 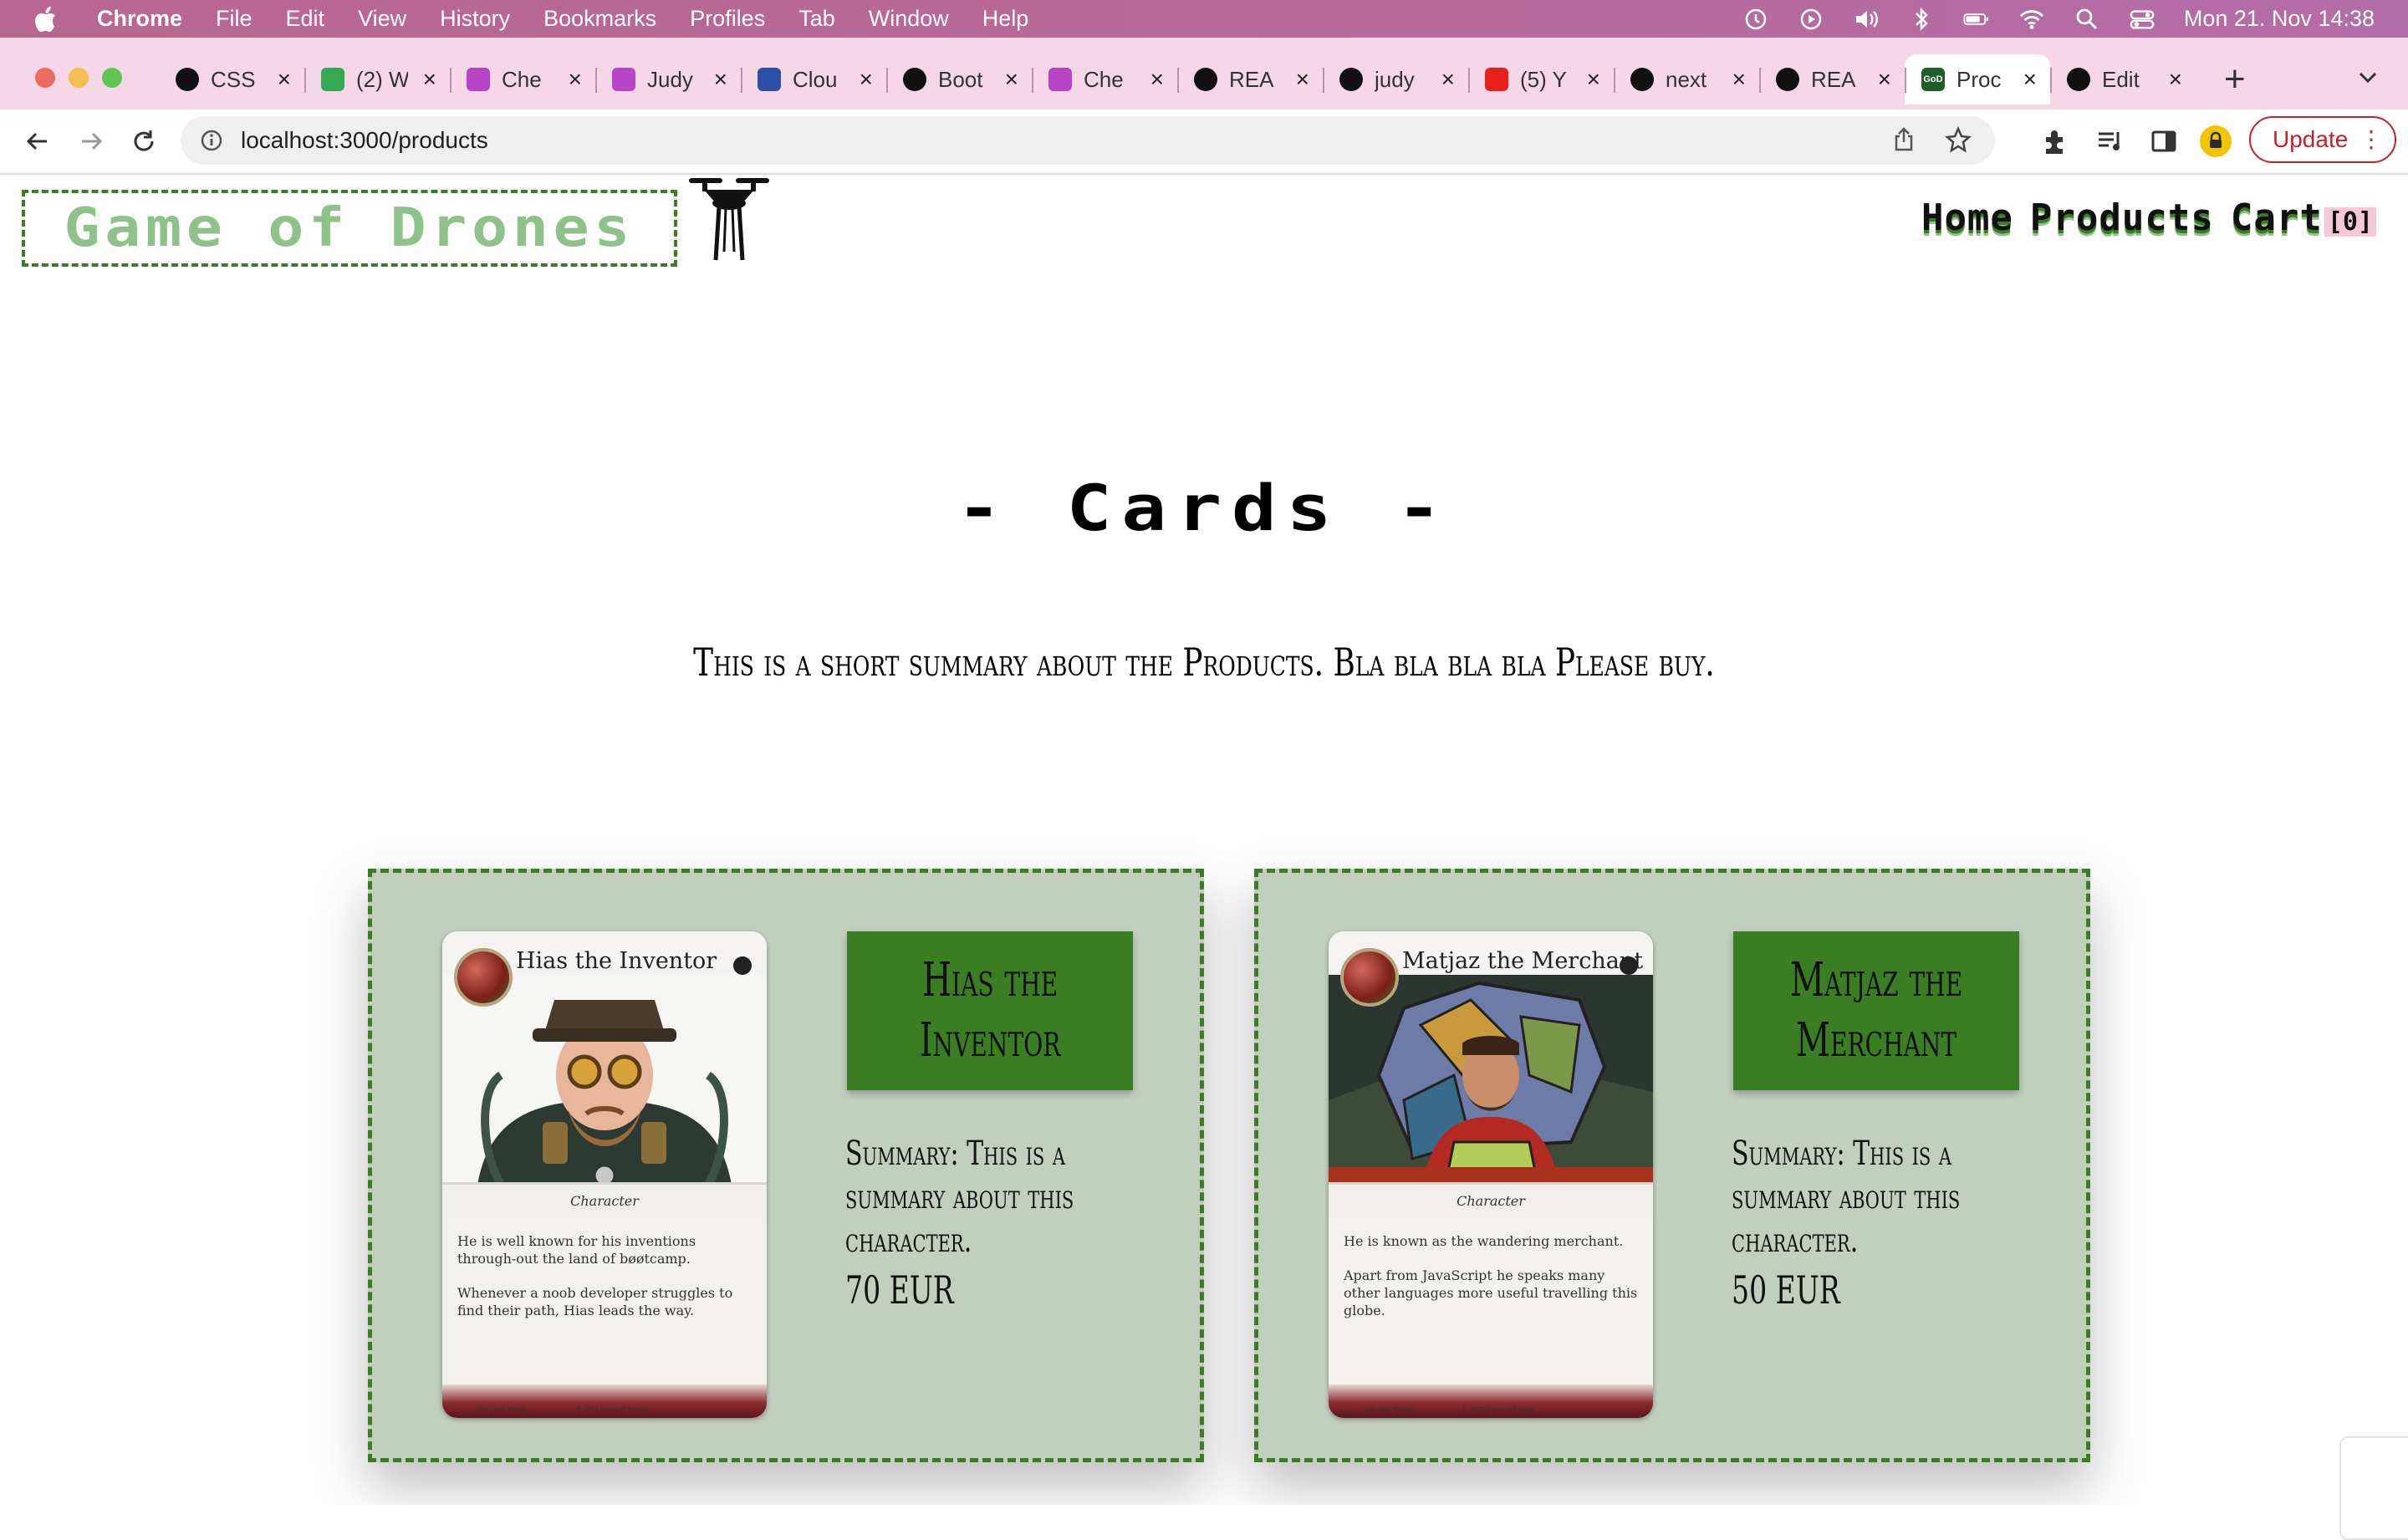 What do you see at coordinates (2087, 20) in the screenshot?
I see `spotlight-icon` at bounding box center [2087, 20].